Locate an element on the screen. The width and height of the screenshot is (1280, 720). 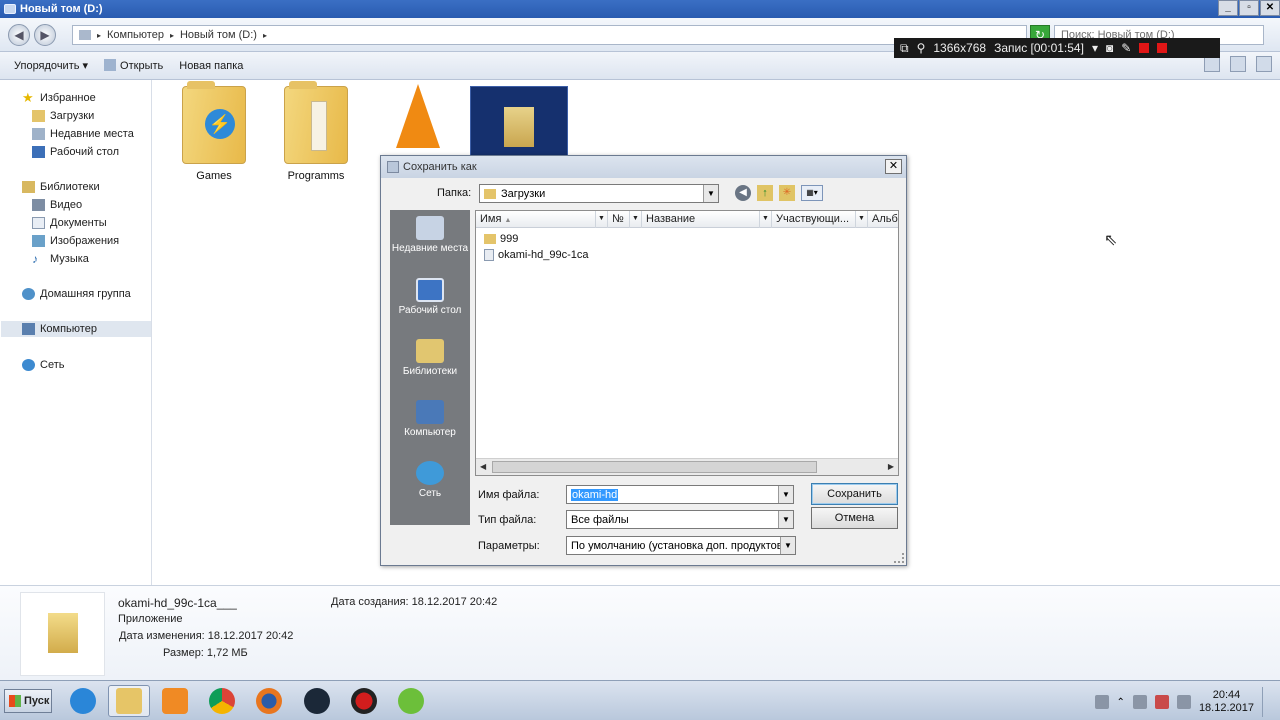
help-icon is located at coordinates (1264, 64).